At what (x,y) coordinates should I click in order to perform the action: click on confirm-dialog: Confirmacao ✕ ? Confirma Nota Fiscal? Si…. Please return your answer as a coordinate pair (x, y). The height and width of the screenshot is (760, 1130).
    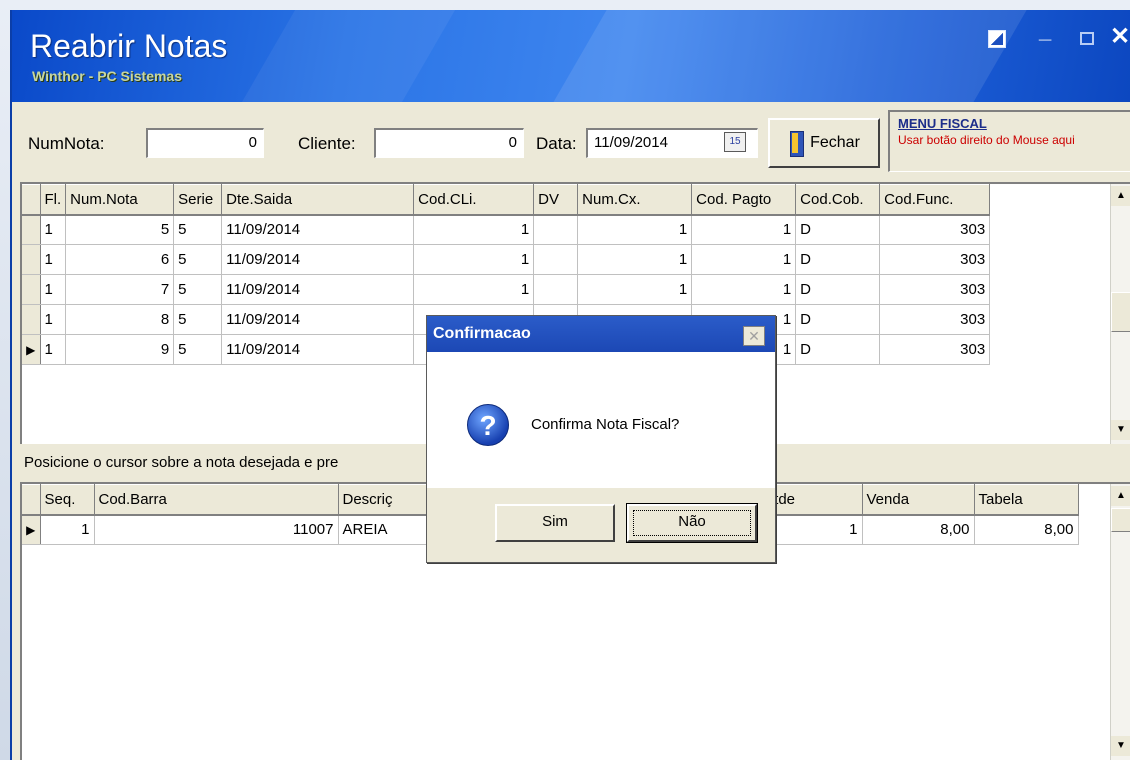
    Looking at the image, I should click on (601, 439).